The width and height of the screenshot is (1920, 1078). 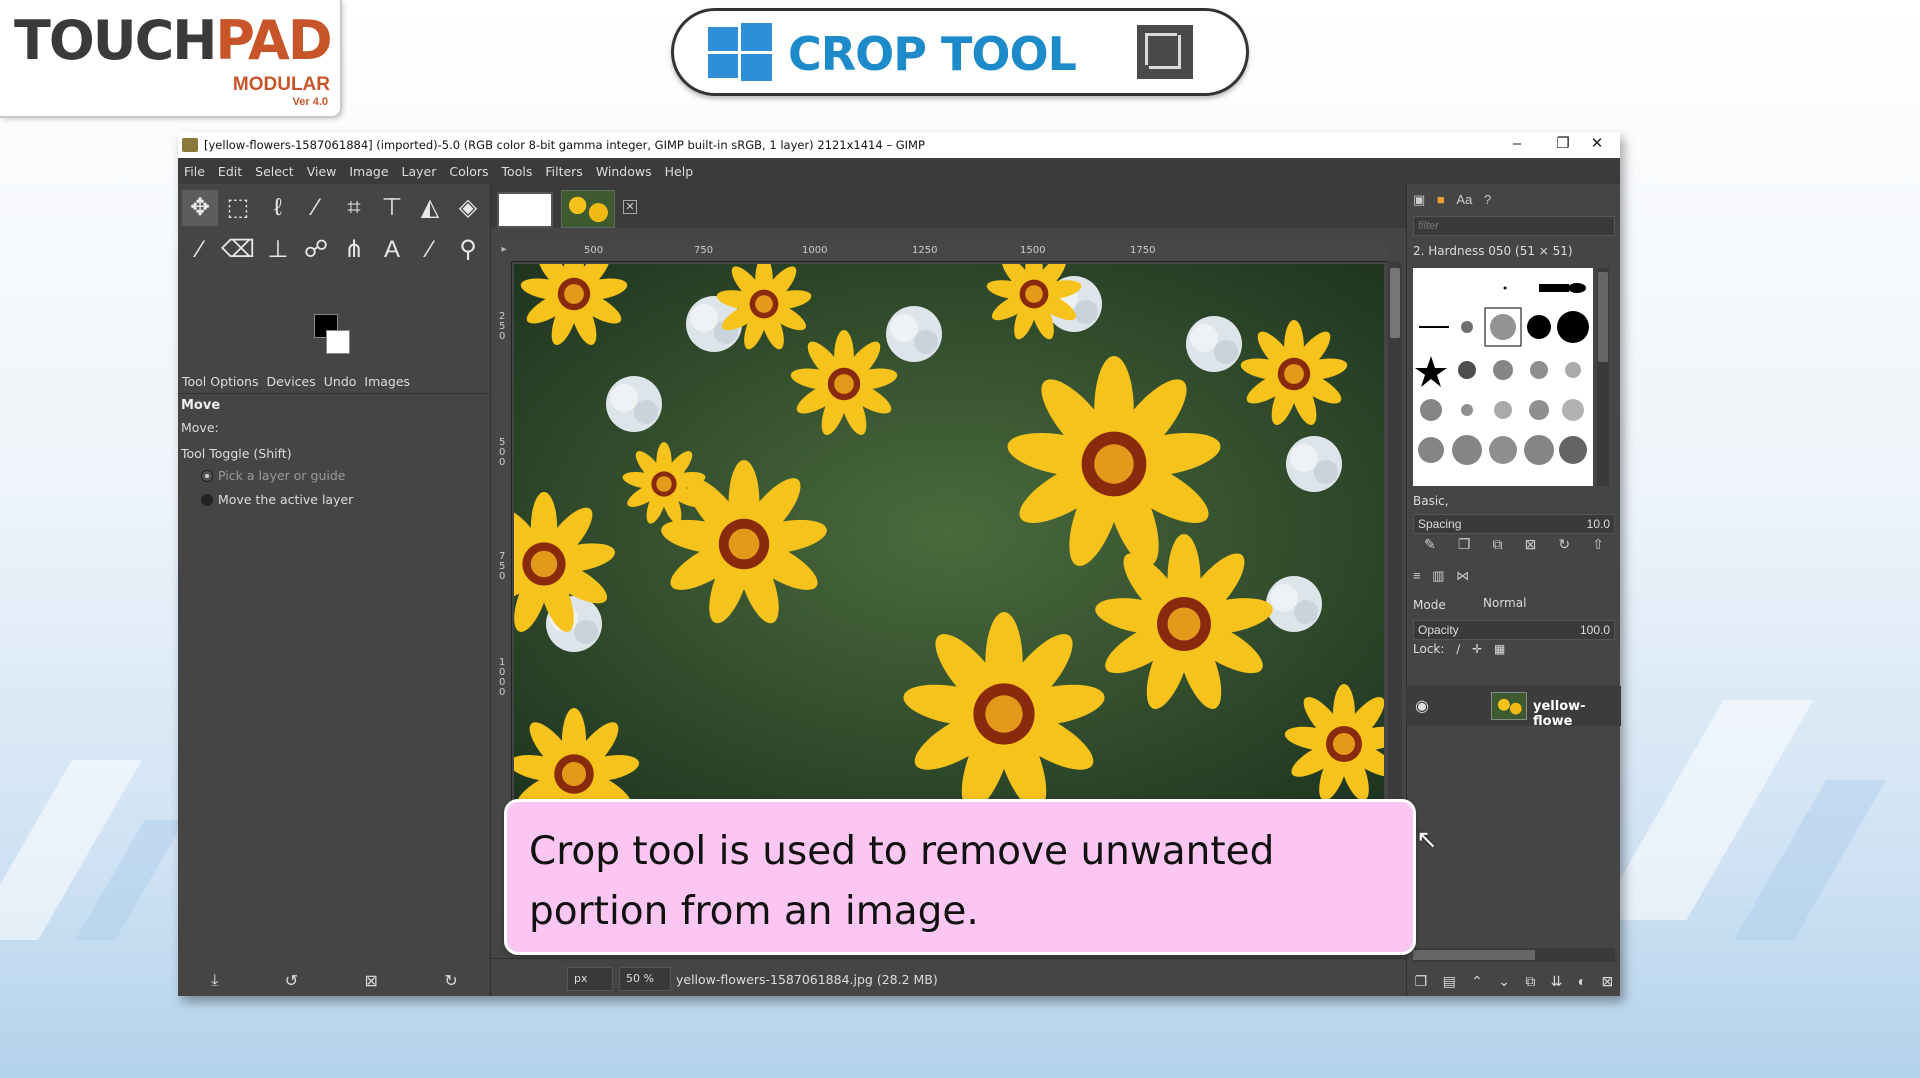 I want to click on open-brush-icon: ⇧, so click(x=1598, y=546).